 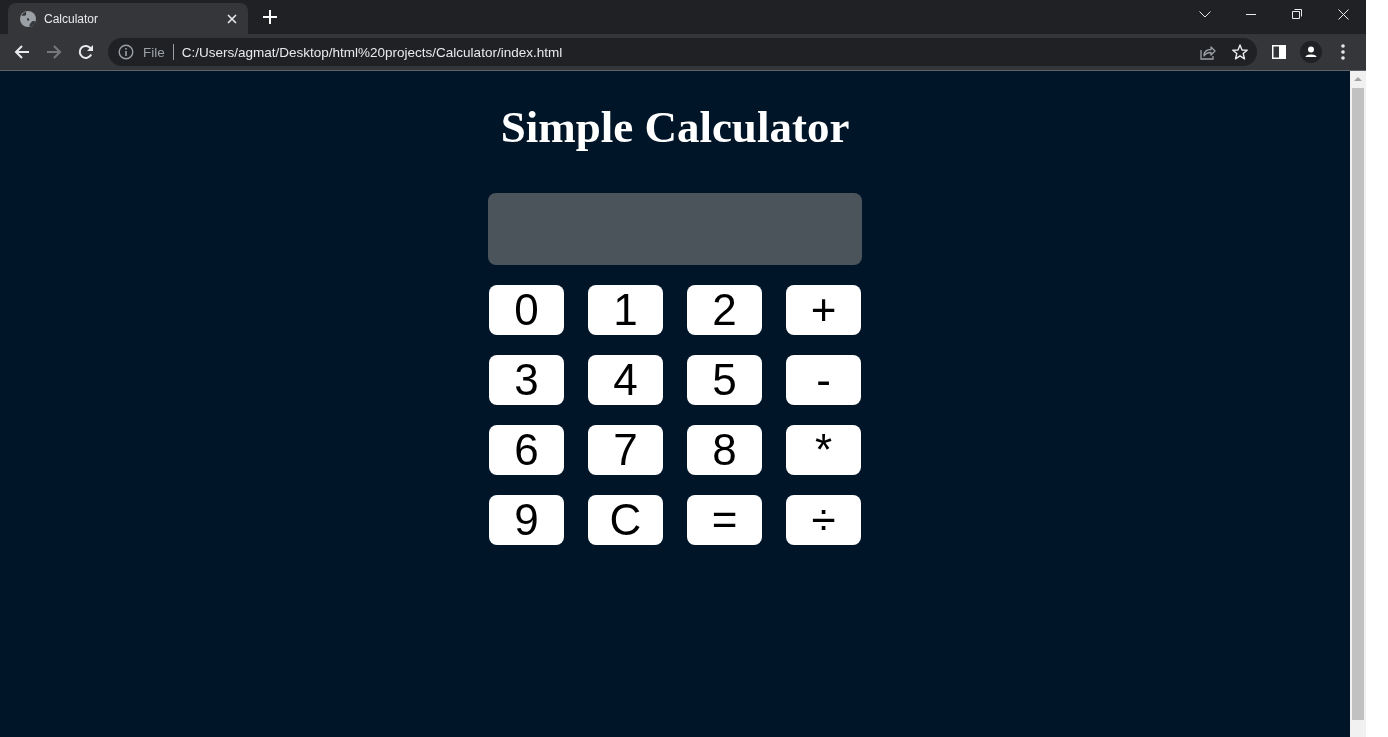 I want to click on calculator-key: =, so click(x=724, y=520).